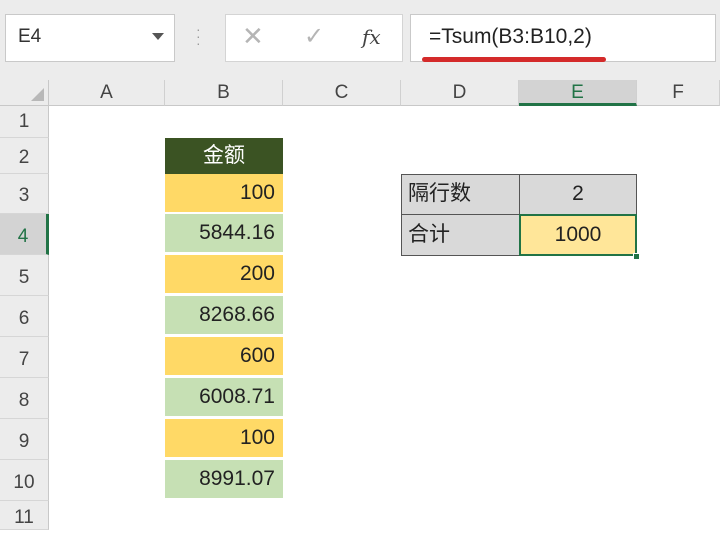  I want to click on row-header-7: 7, so click(24, 357).